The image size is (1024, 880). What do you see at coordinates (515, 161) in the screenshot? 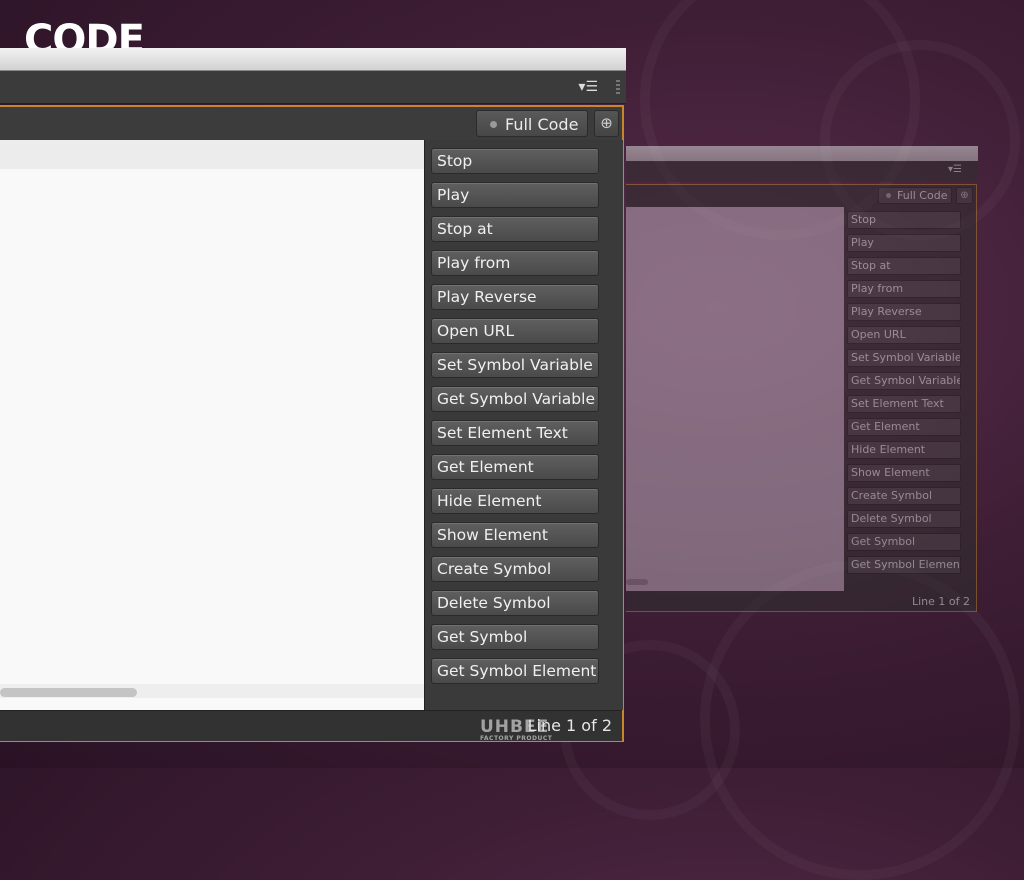
I see `snippet-stop-button: Stop` at bounding box center [515, 161].